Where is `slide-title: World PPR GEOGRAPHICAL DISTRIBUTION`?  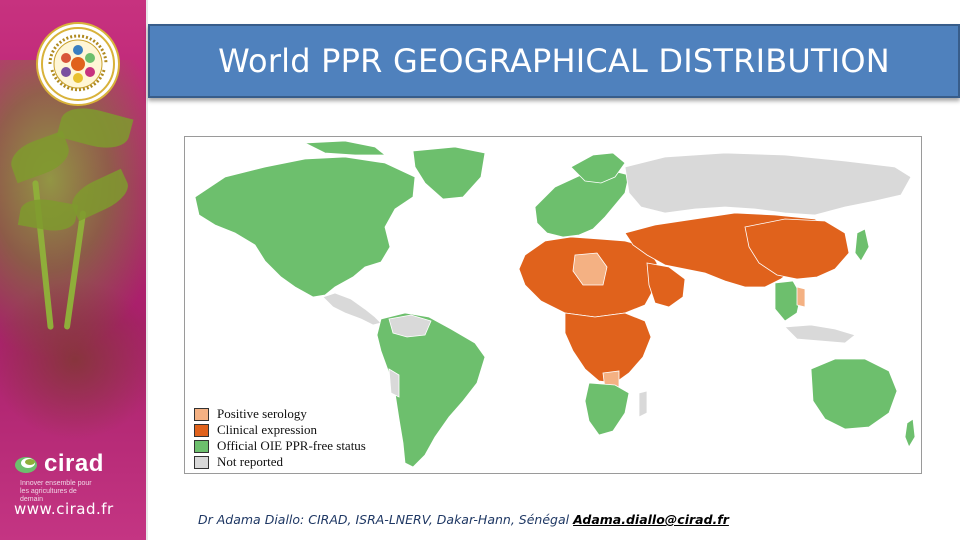 slide-title: World PPR GEOGRAPHICAL DISTRIBUTION is located at coordinates (554, 61).